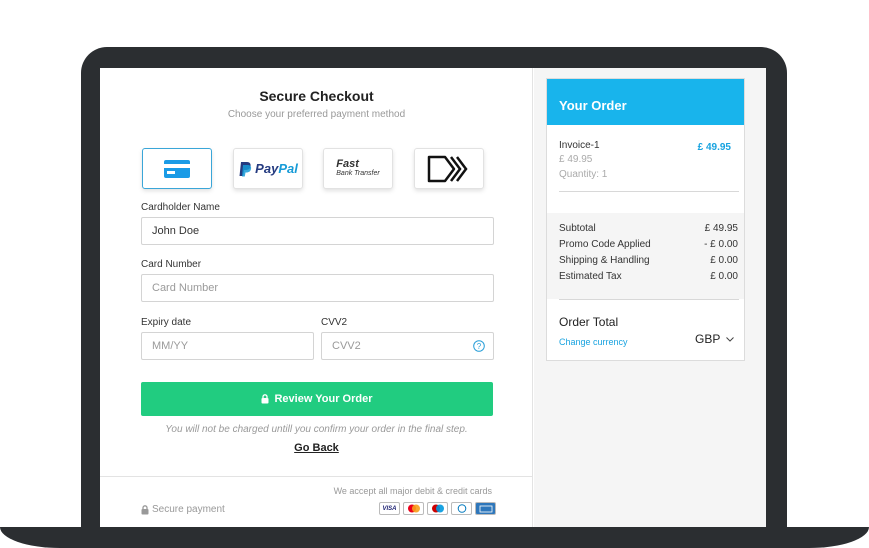 The image size is (869, 548). I want to click on payment-method-fast-bank-transfer: Fast Bank Transfer, so click(358, 168).